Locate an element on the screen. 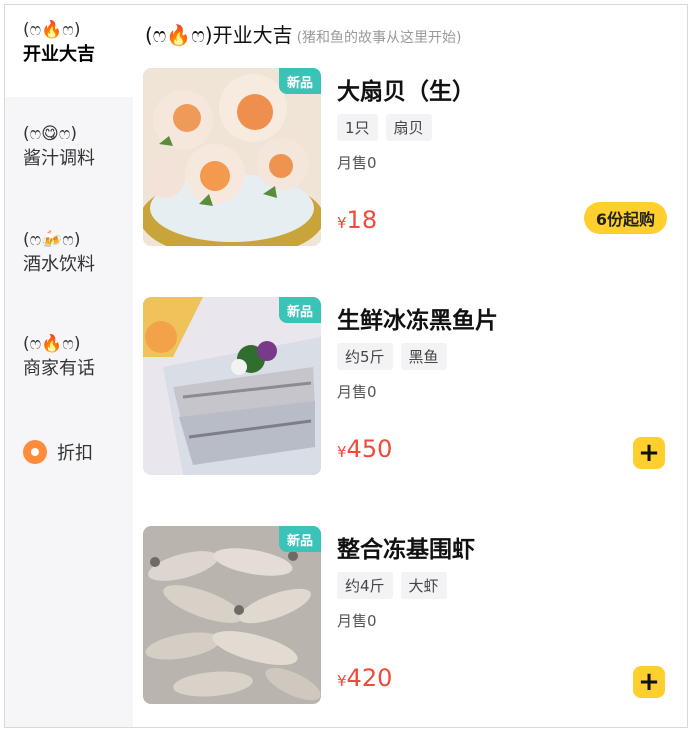 This screenshot has width=692, height=732. product-tags: 约4斤 大虾 is located at coordinates (396, 585).